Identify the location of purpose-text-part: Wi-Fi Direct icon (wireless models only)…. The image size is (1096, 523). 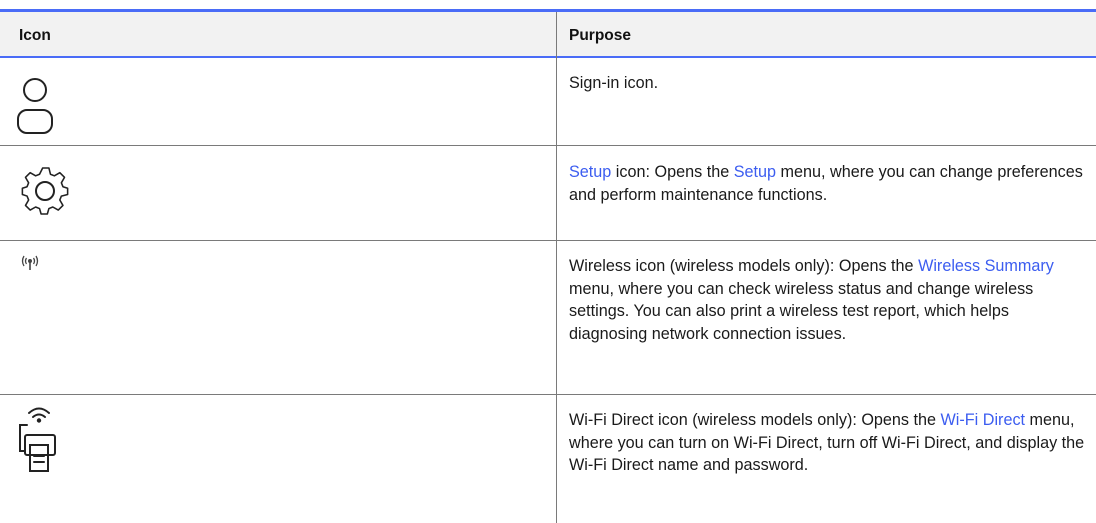
(755, 420).